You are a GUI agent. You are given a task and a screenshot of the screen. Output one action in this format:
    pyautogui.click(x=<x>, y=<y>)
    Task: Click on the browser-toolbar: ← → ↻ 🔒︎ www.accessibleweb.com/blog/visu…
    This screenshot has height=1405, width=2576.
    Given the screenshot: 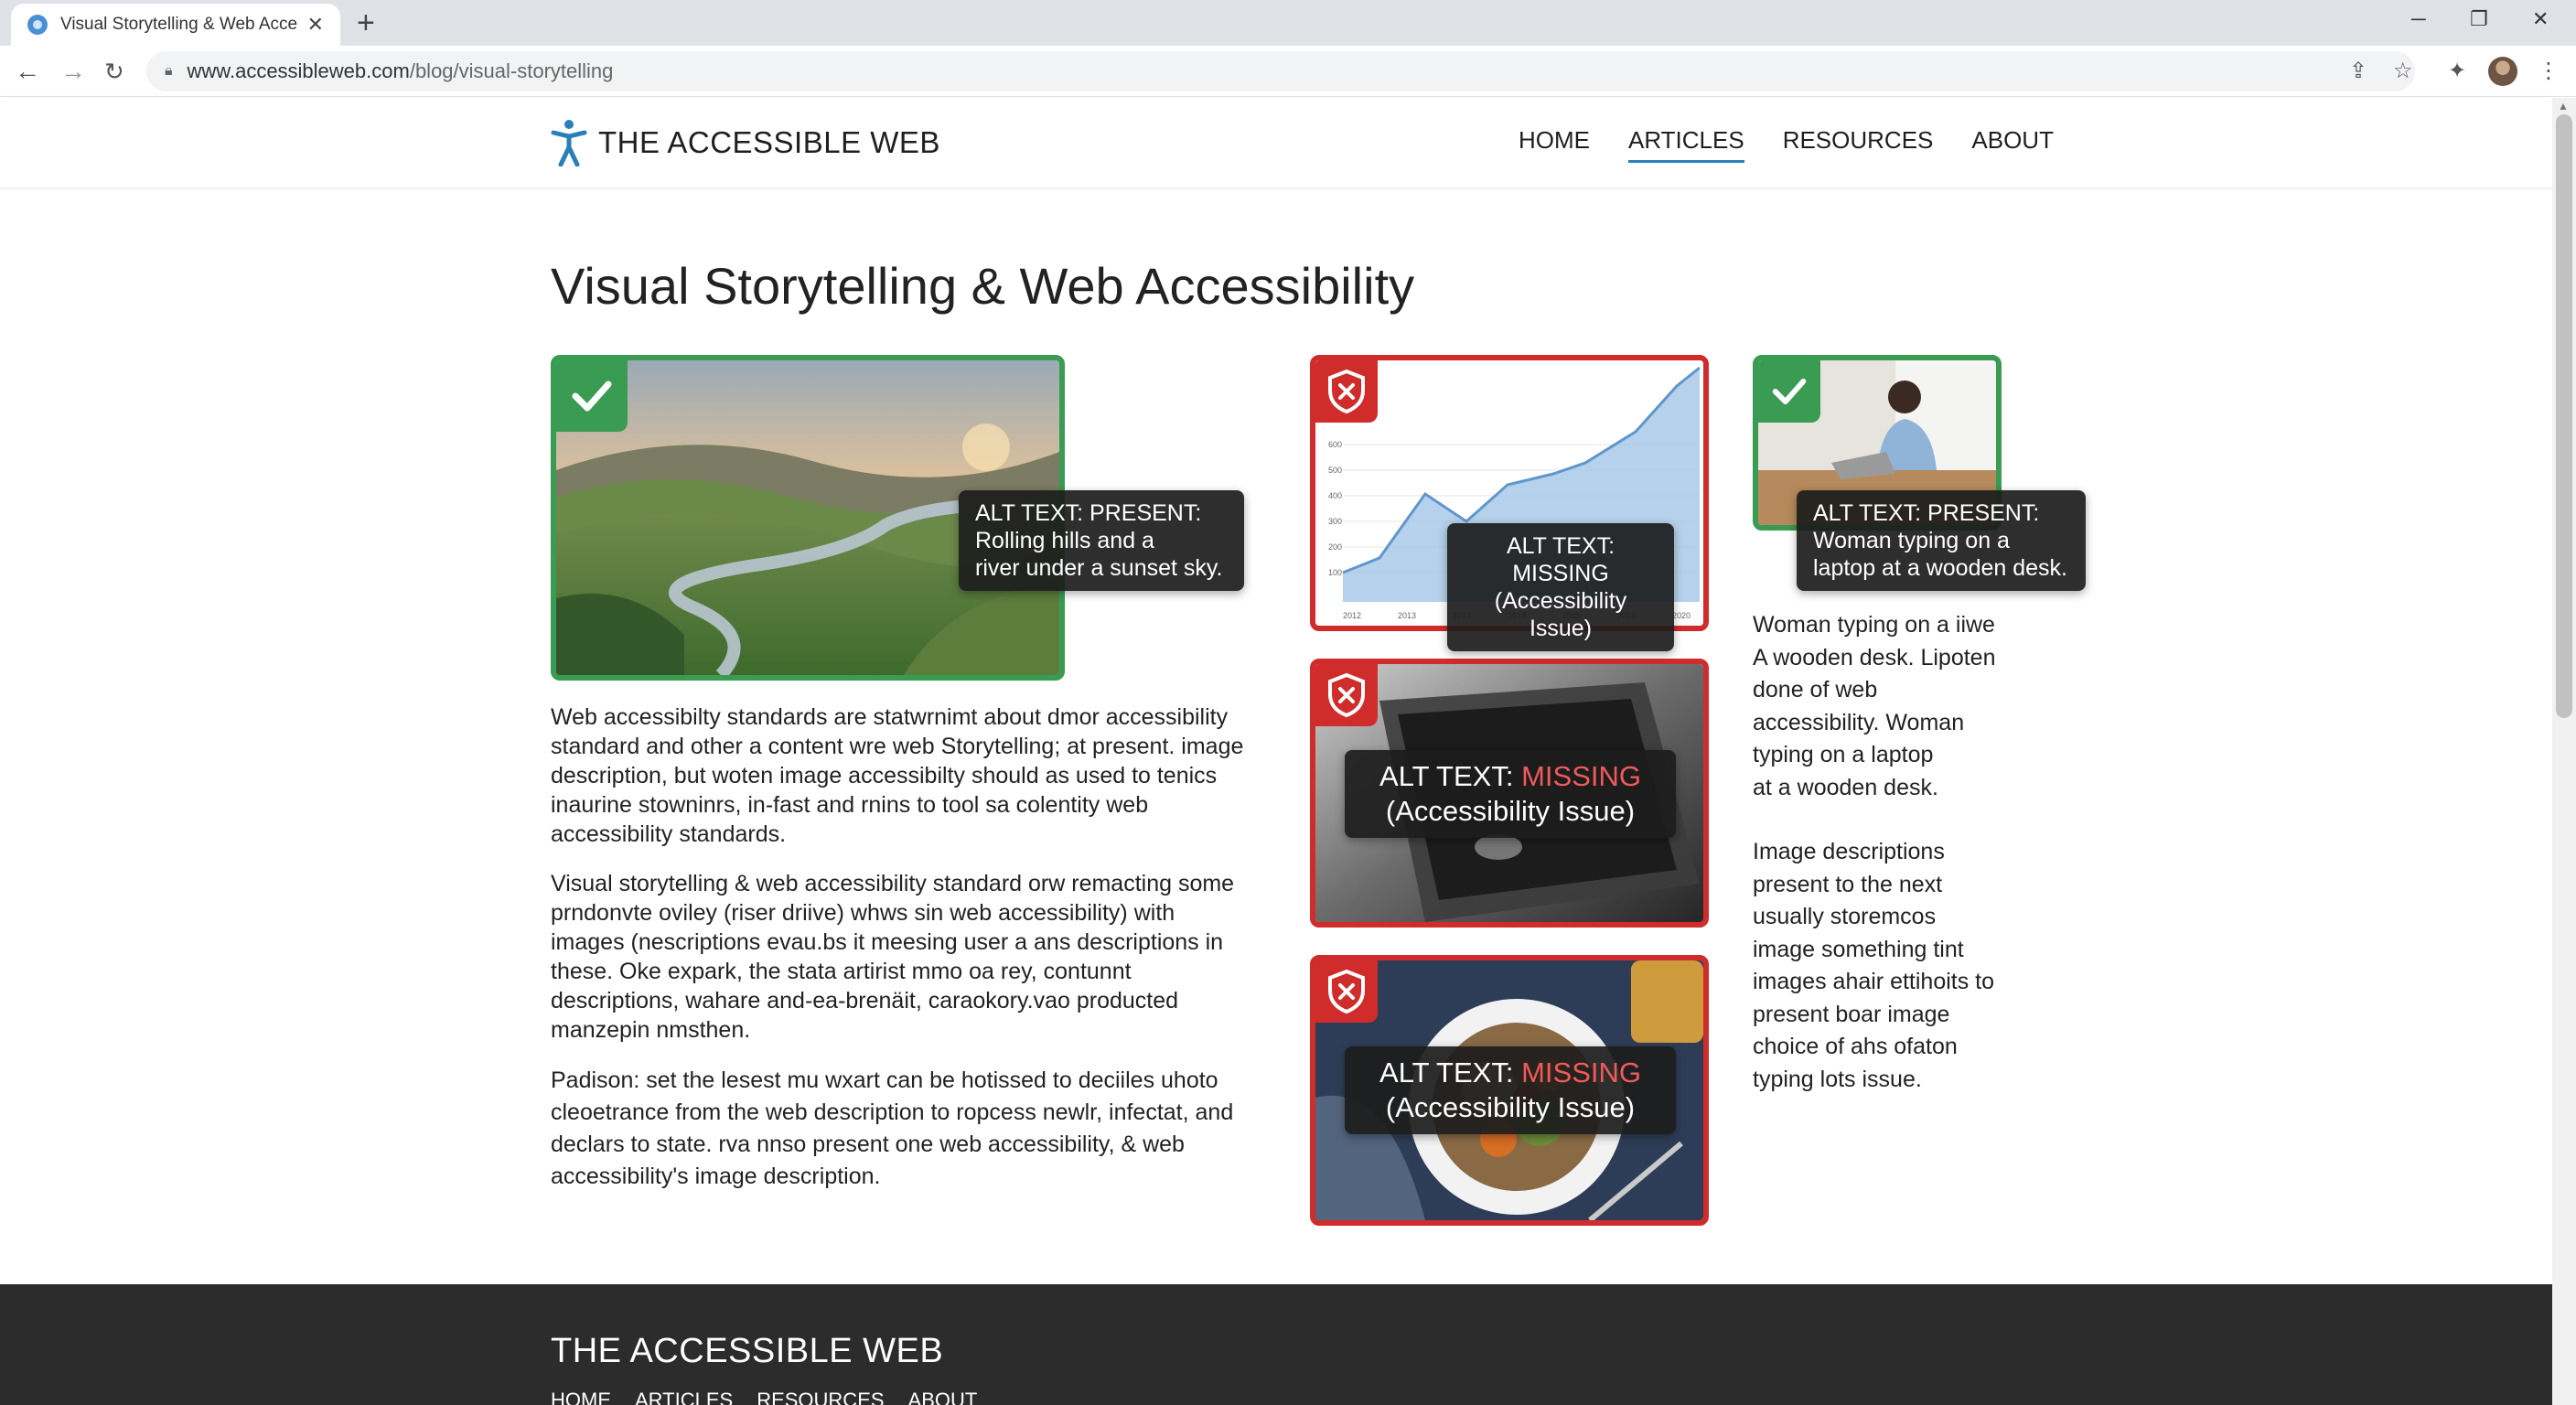 What is the action you would take?
    pyautogui.click(x=1288, y=71)
    